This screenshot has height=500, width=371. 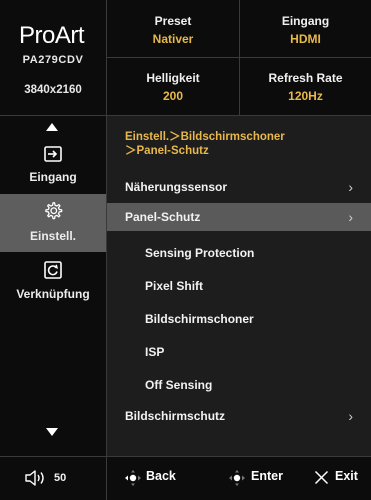 I want to click on enter-label: Enter, so click(x=267, y=476).